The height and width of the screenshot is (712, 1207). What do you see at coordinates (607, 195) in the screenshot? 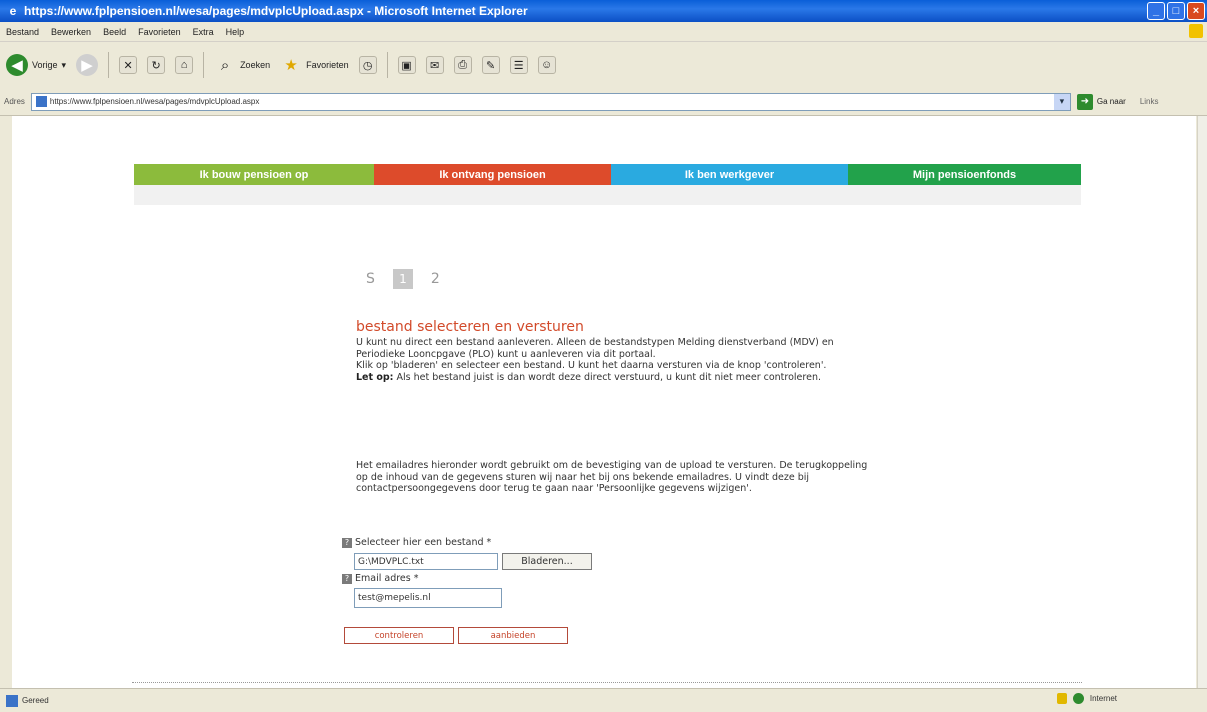
I see `nav-subbar` at bounding box center [607, 195].